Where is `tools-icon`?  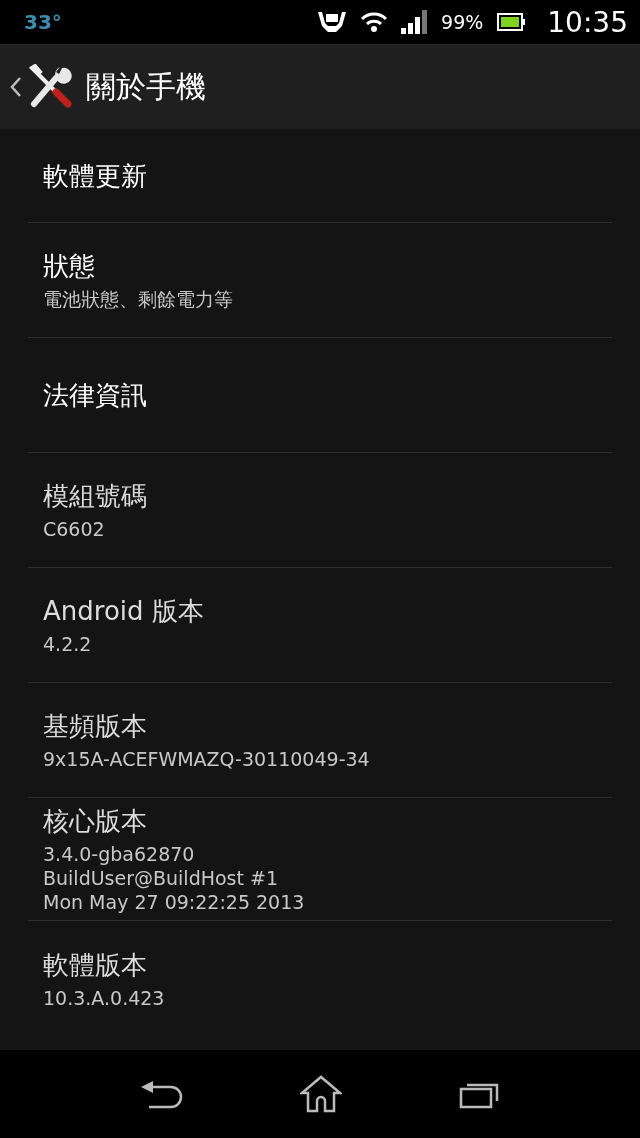
tools-icon is located at coordinates (49, 87).